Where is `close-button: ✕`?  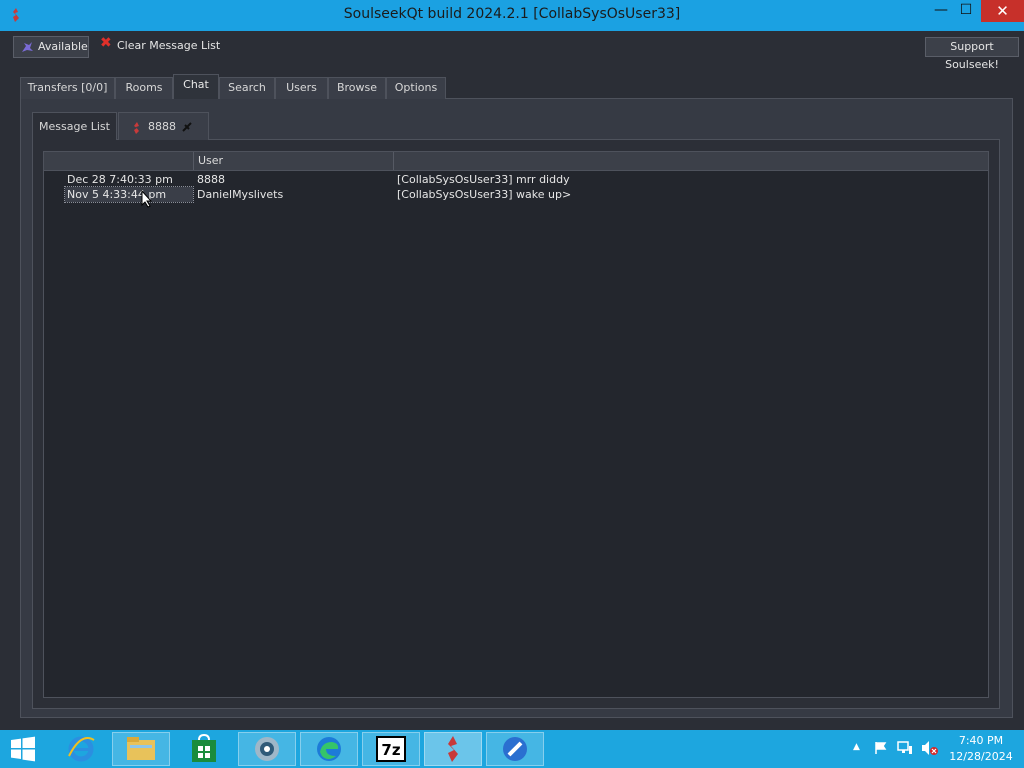
close-button: ✕ is located at coordinates (1002, 11).